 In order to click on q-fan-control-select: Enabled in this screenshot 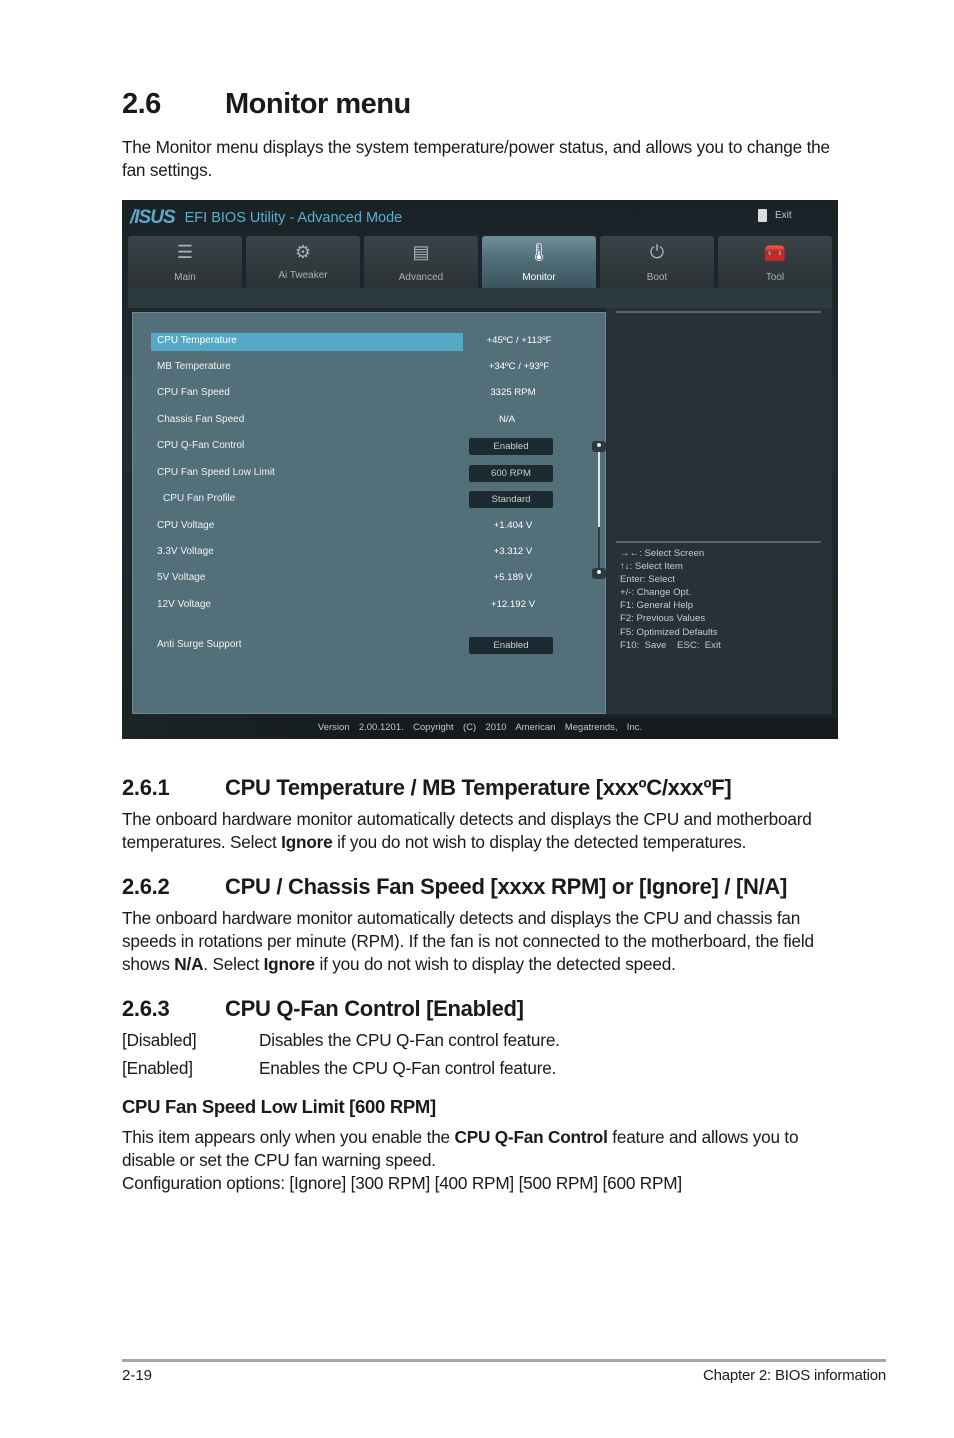, I will do `click(511, 446)`.